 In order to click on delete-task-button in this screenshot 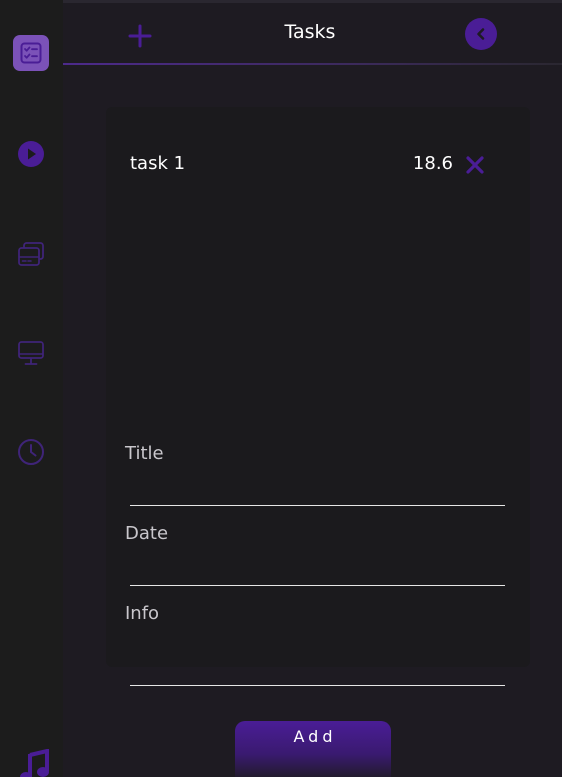, I will do `click(475, 165)`.